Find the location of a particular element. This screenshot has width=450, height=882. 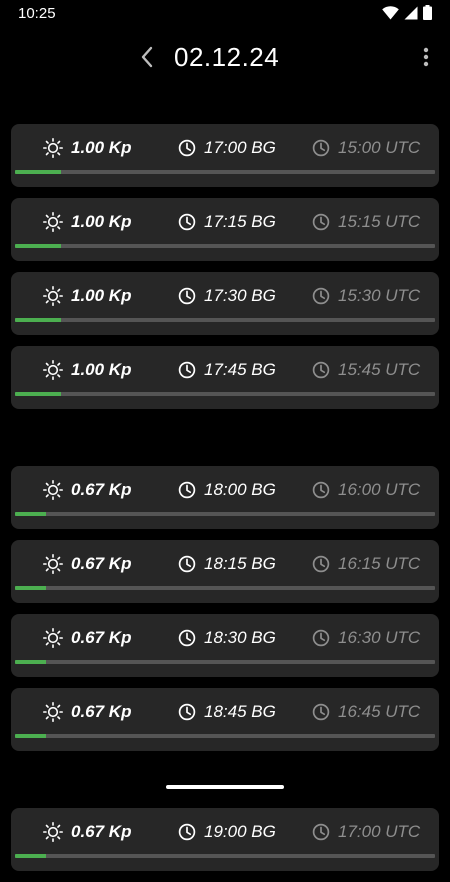

utc-time: 15:45 UTC is located at coordinates (366, 370).